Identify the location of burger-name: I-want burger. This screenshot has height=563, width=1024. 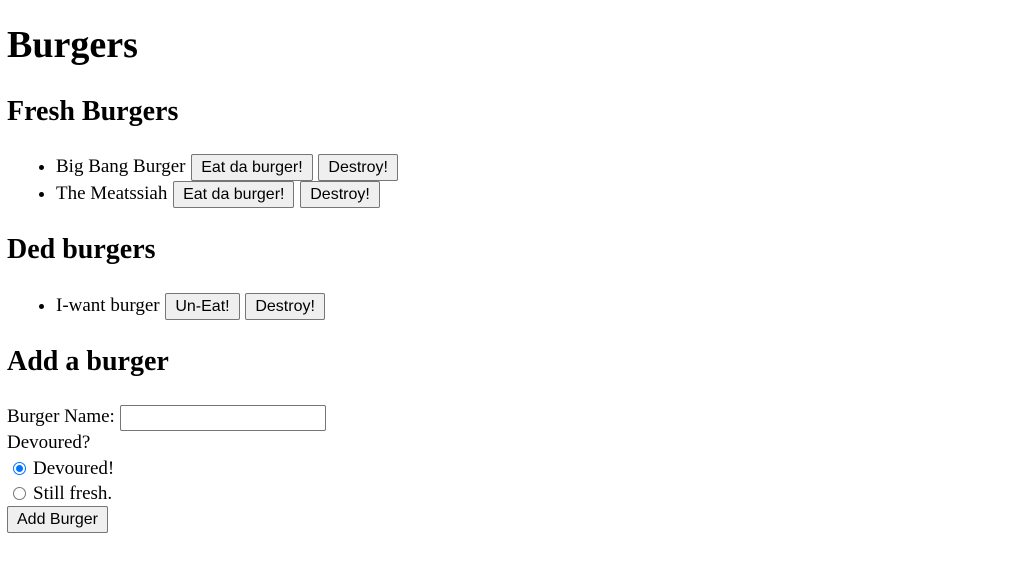
(108, 305).